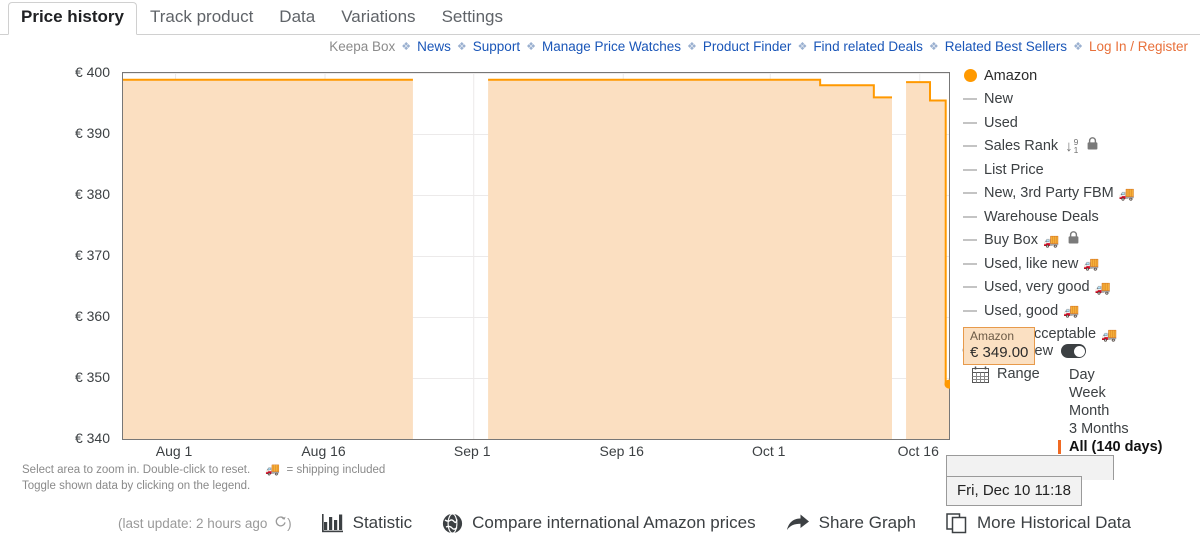 This screenshot has height=542, width=1200. Describe the element at coordinates (1074, 351) in the screenshot. I see `closeup-view-toggle` at that location.